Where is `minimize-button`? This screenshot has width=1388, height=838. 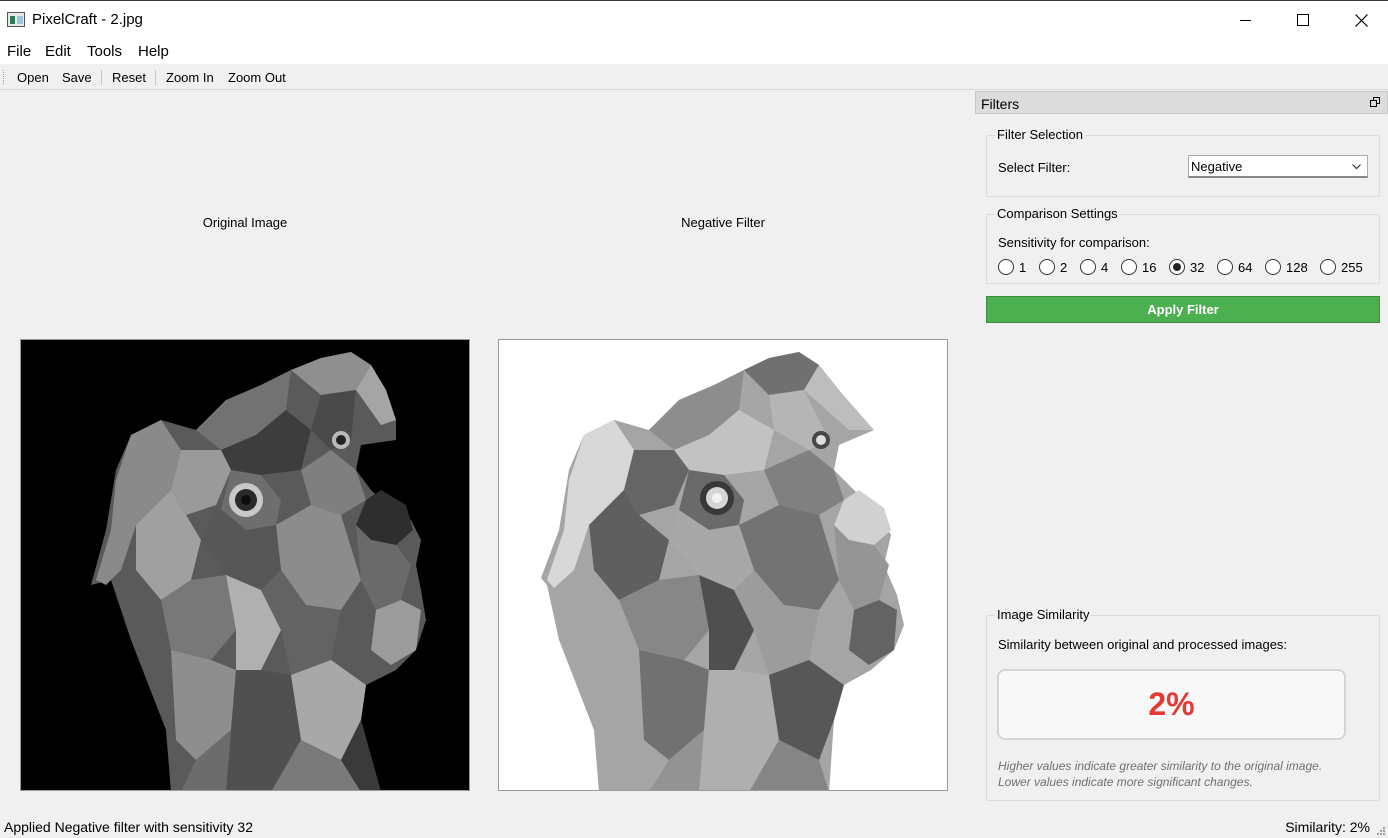
minimize-button is located at coordinates (1245, 20).